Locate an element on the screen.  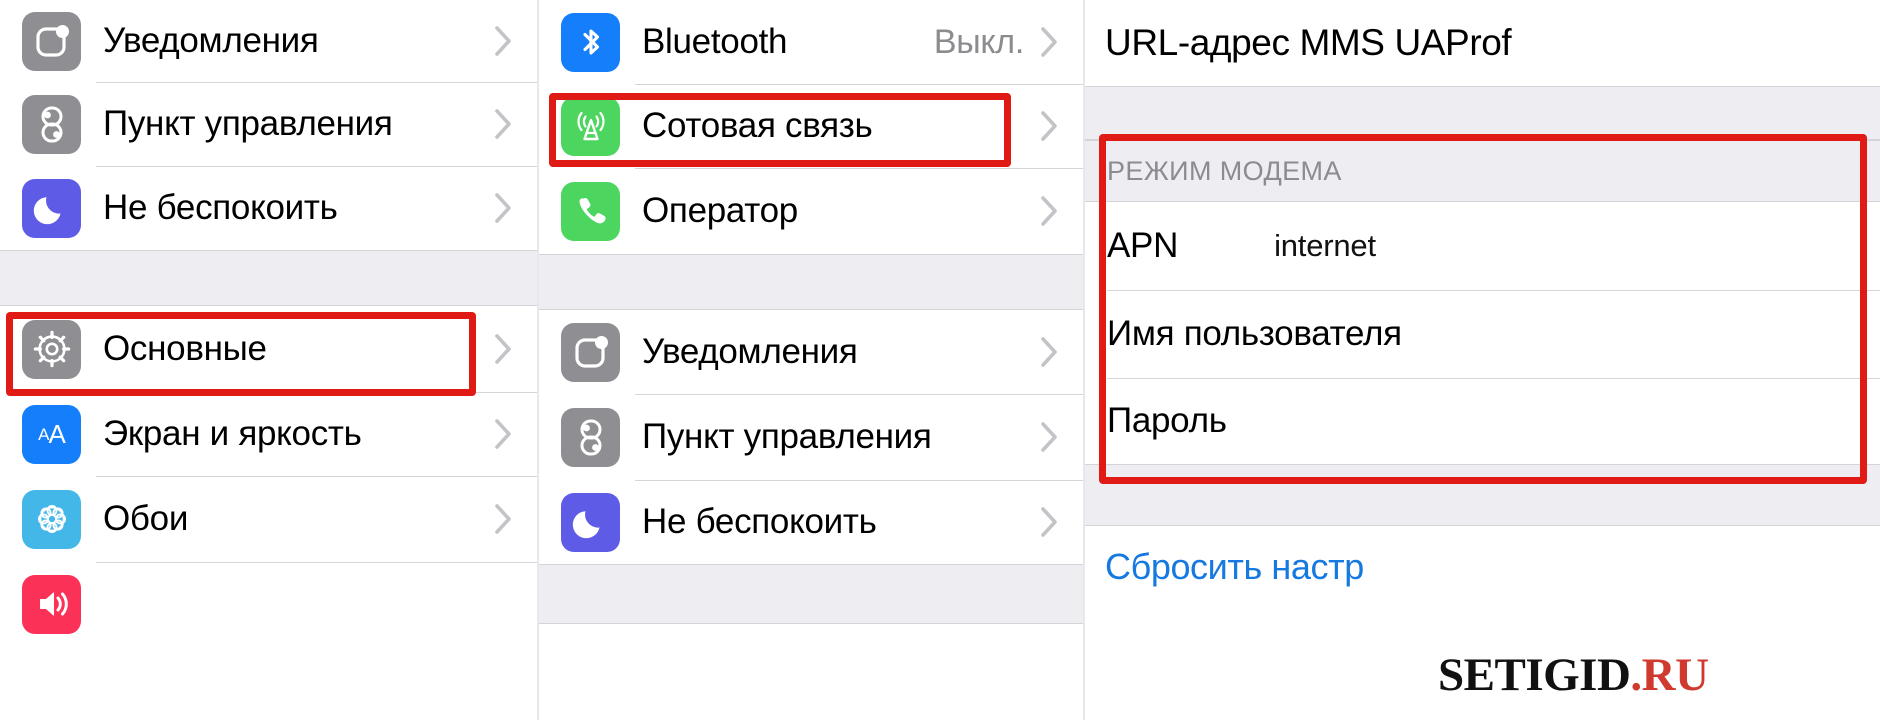
left-group-bottom: Основные AA Экран и яркость Обои is located at coordinates (268, 476).